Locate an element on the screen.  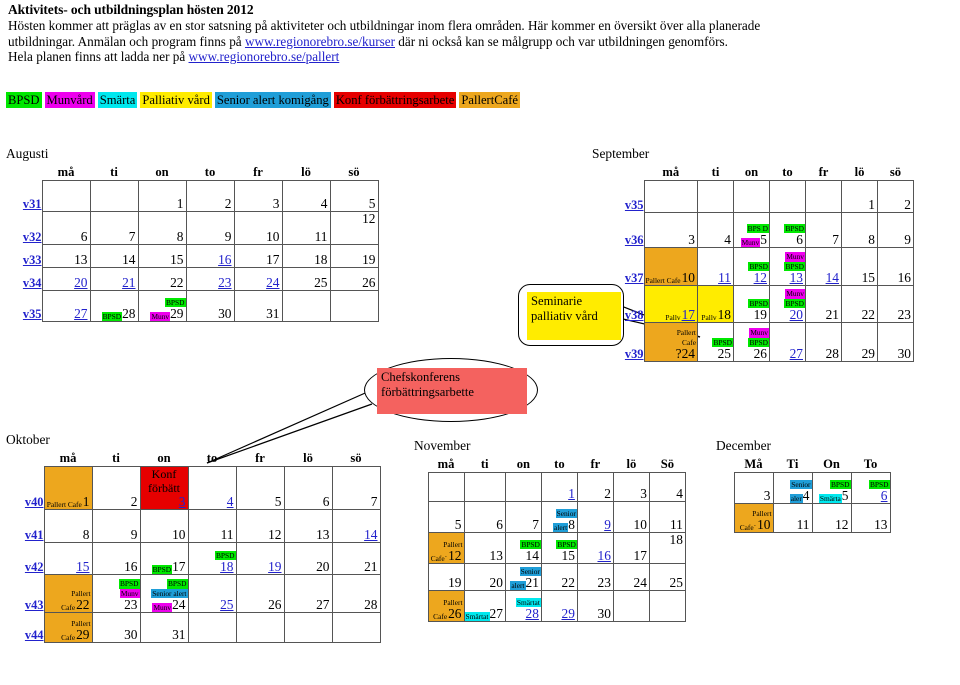
day-cell-?24: Pallert Cafe ?24 is located at coordinates (670, 342).